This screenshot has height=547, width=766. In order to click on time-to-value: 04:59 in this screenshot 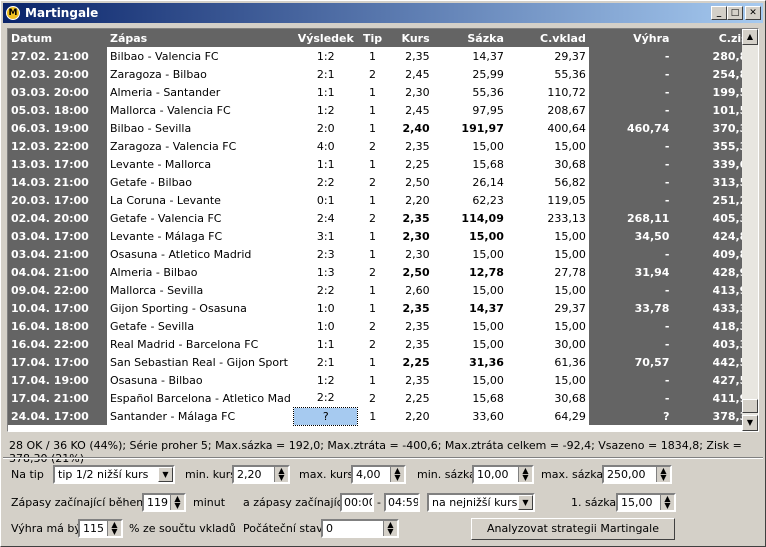, I will do `click(404, 502)`.